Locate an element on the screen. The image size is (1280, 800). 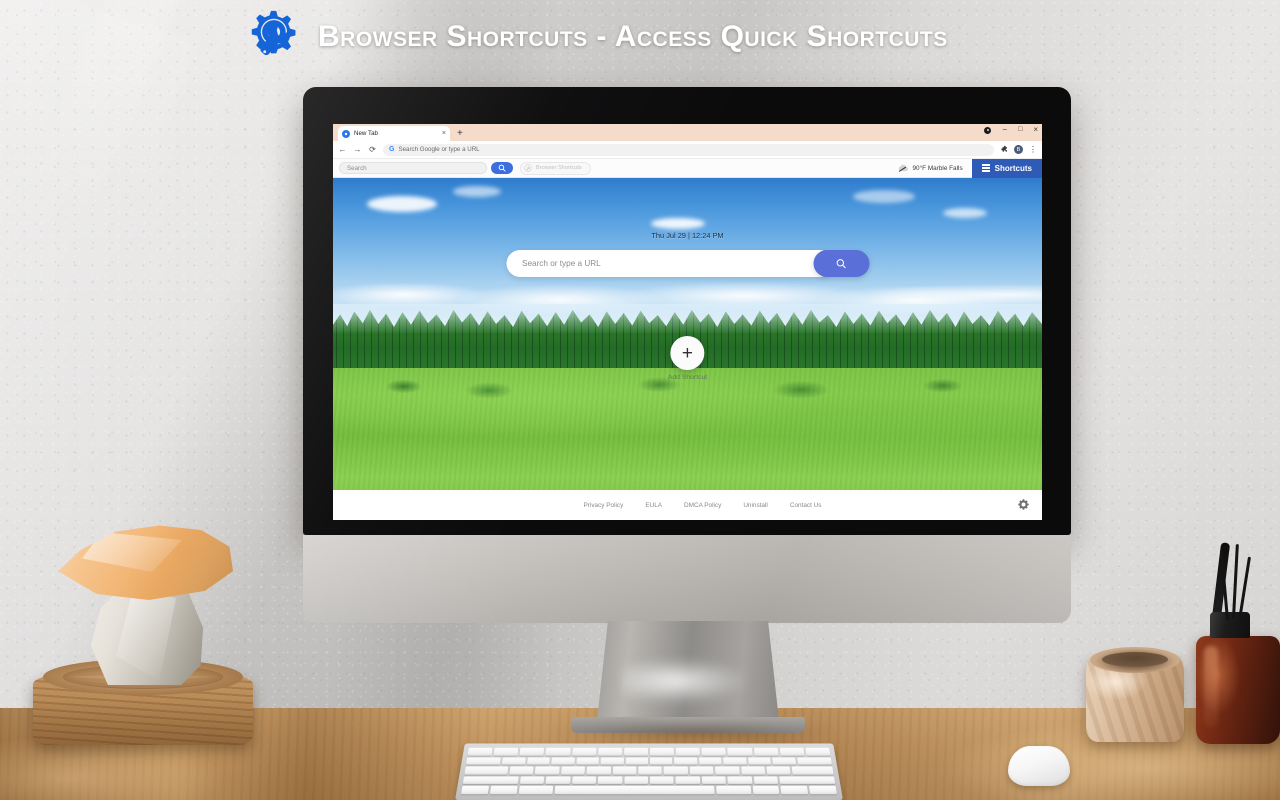
add-shortcut-label: Add Shortcut is located at coordinates (687, 377).